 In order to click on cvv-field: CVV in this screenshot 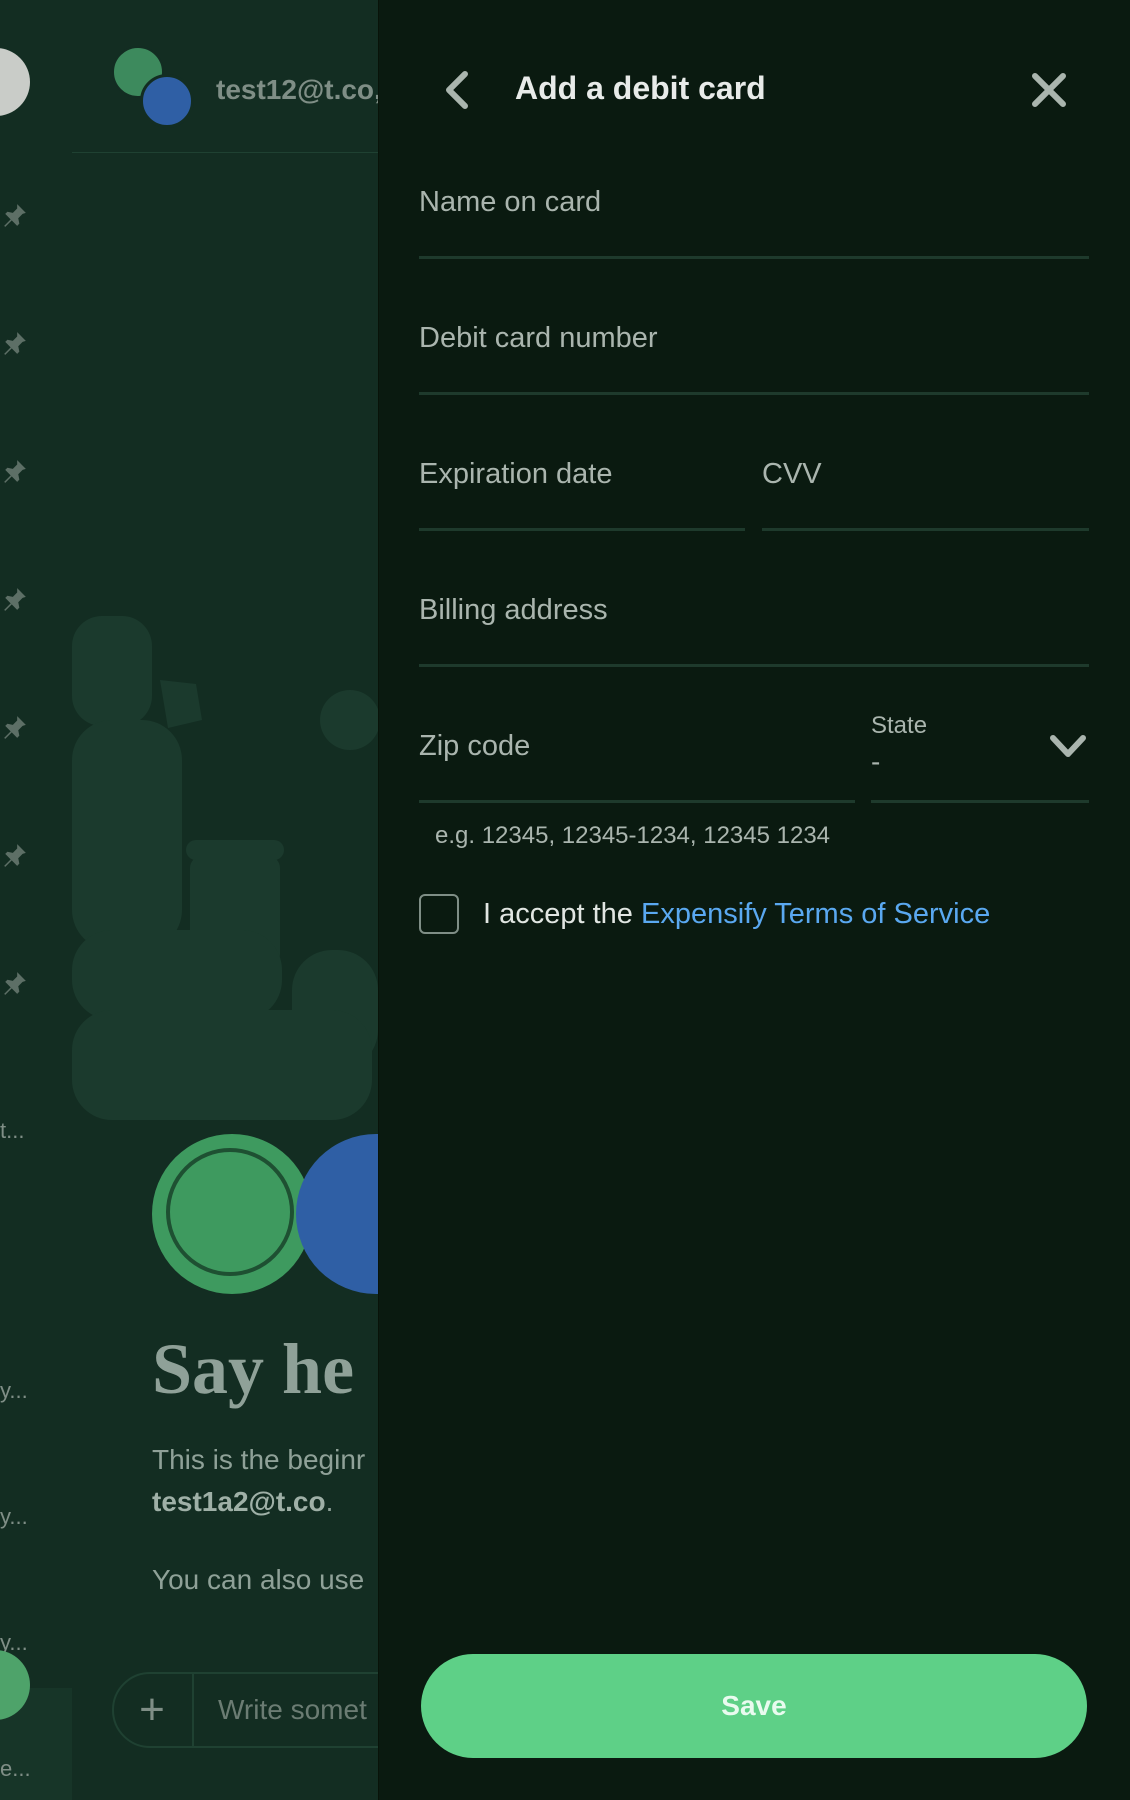, I will do `click(925, 481)`.